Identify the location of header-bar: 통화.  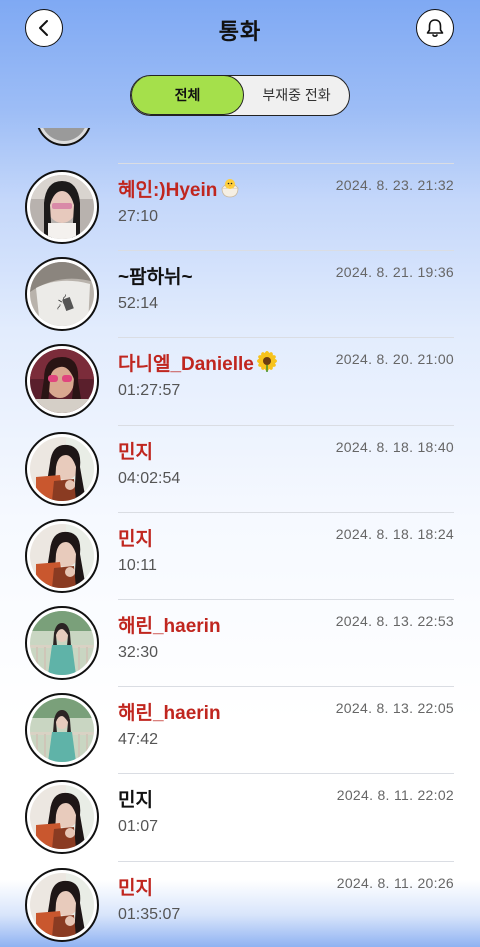
(240, 30).